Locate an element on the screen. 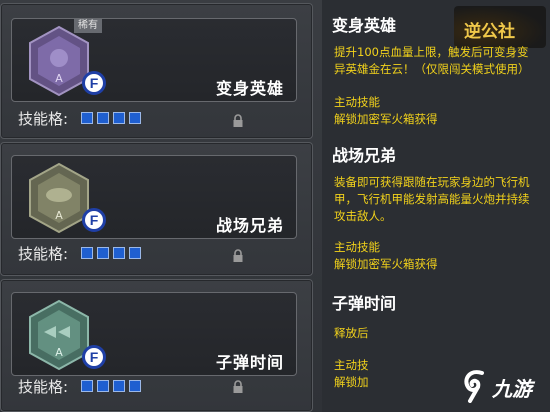 The width and height of the screenshot is (550, 412). nine-game-logo-icon is located at coordinates (474, 386).